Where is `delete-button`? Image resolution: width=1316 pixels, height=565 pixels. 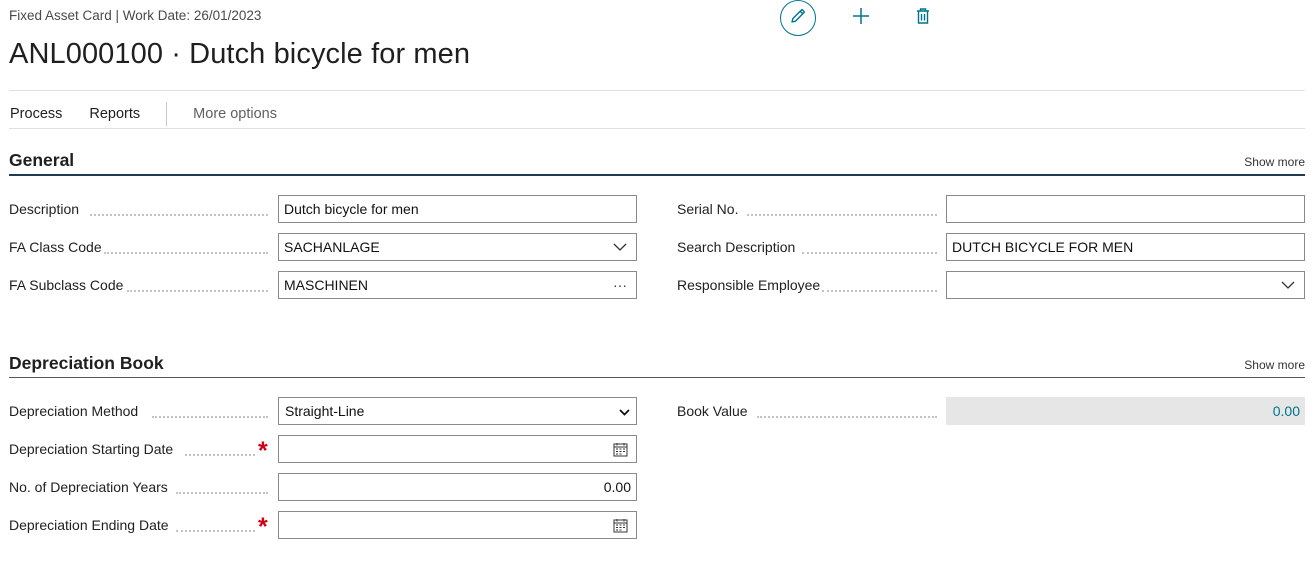 delete-button is located at coordinates (923, 18).